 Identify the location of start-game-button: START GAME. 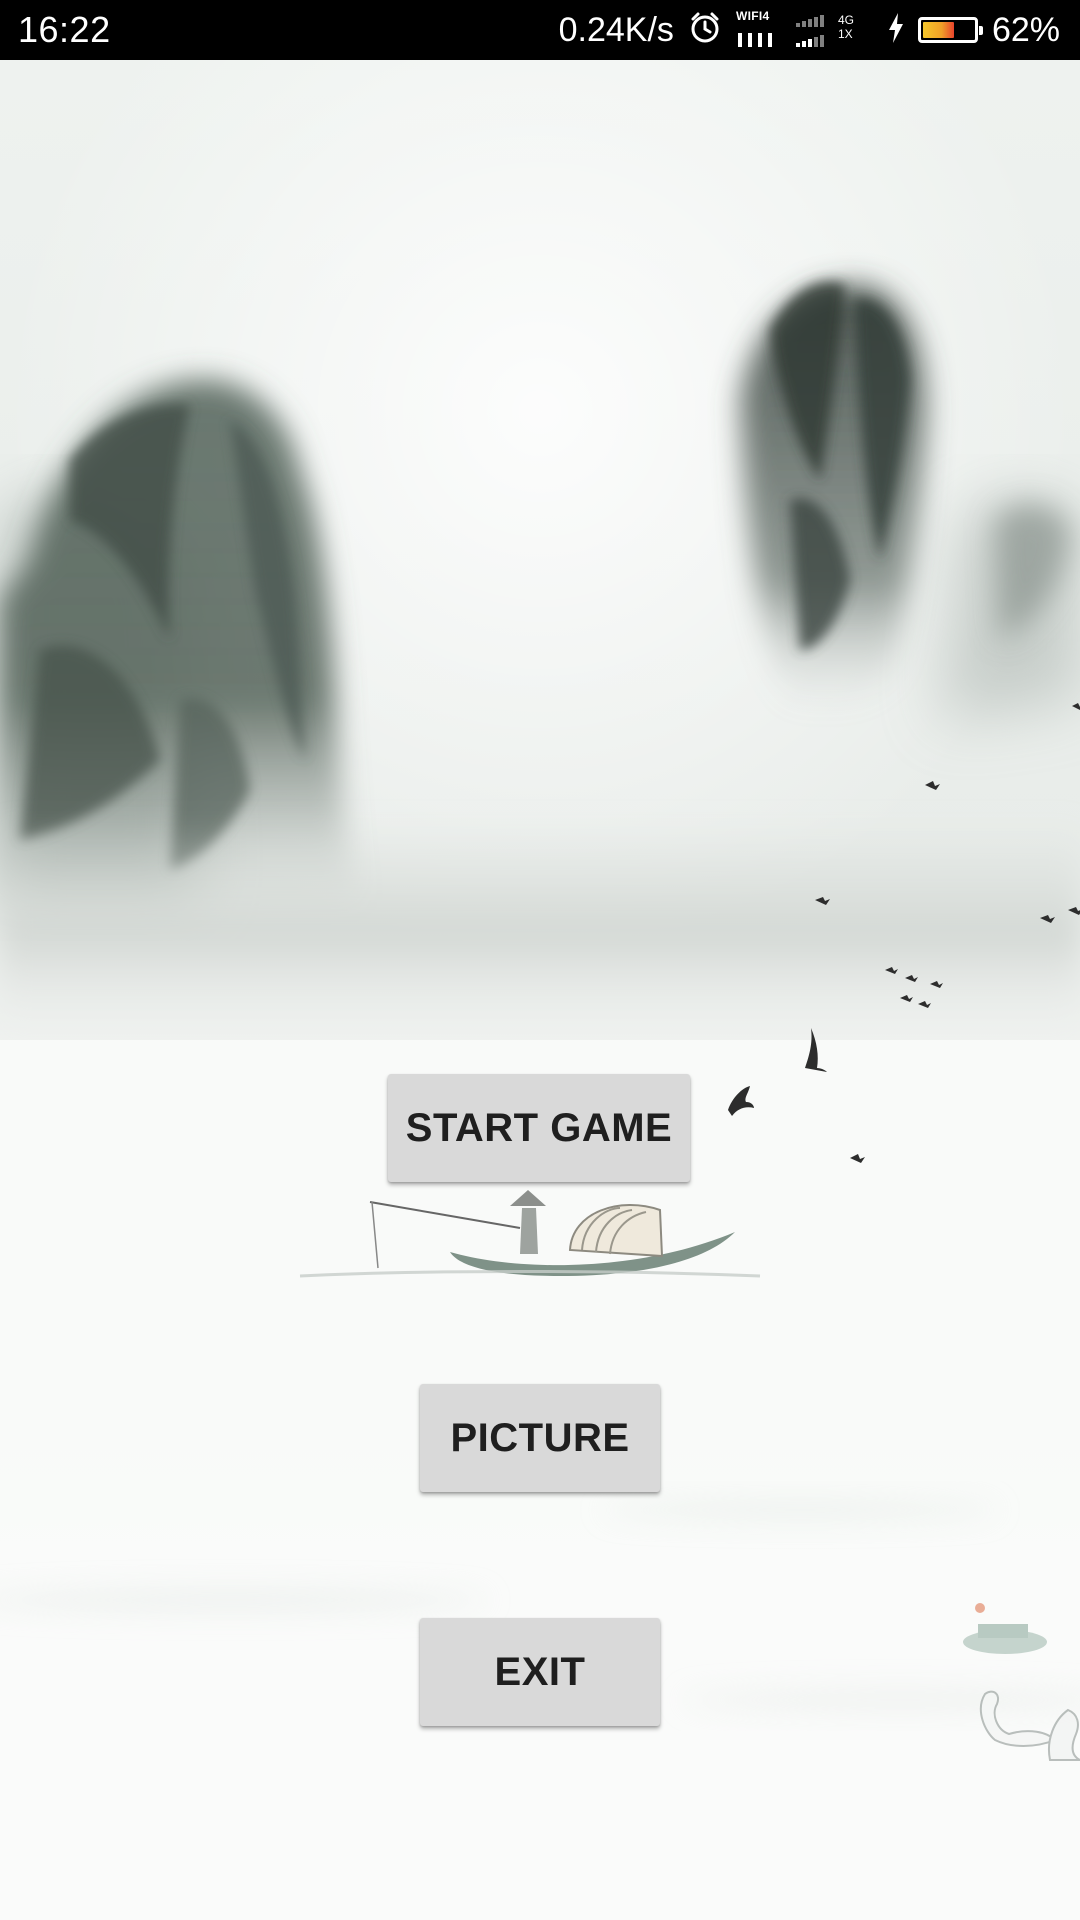
(539, 1128).